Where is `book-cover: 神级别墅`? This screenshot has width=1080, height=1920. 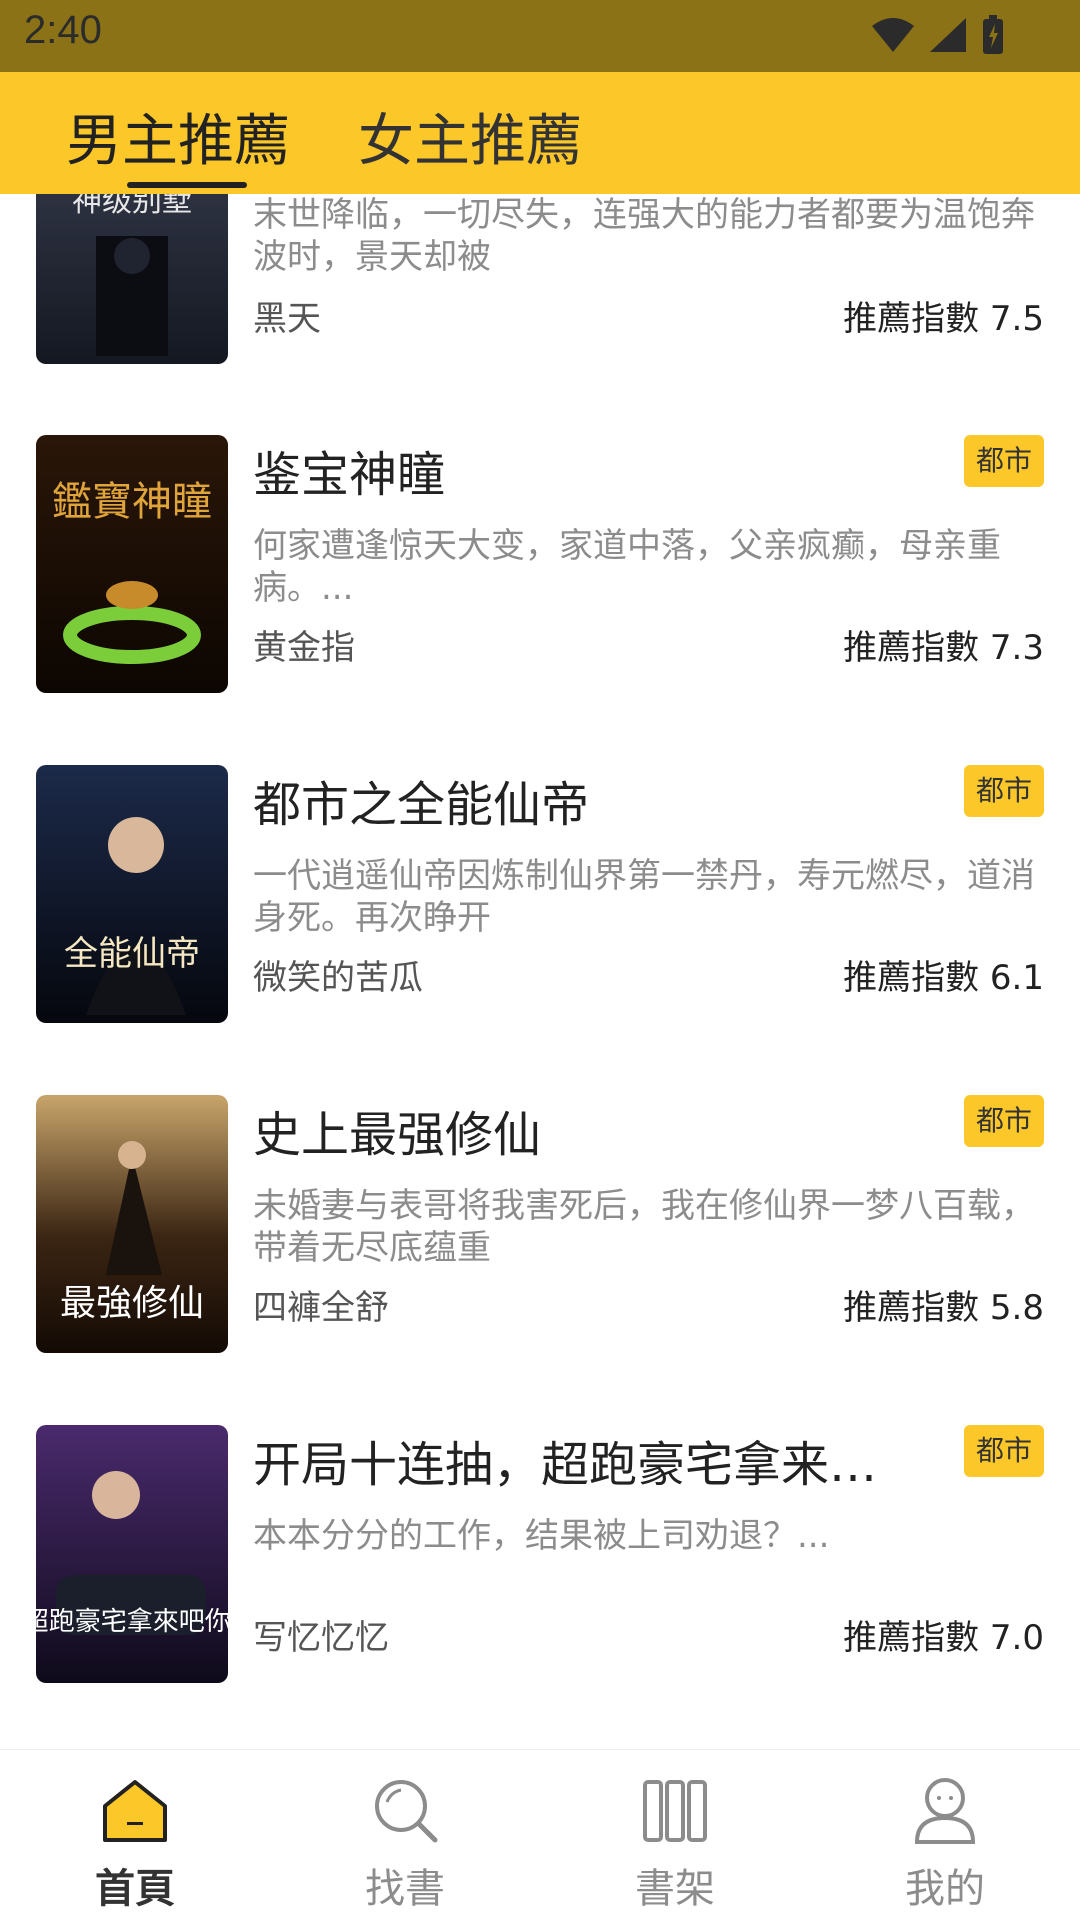 book-cover: 神级别墅 is located at coordinates (132, 279).